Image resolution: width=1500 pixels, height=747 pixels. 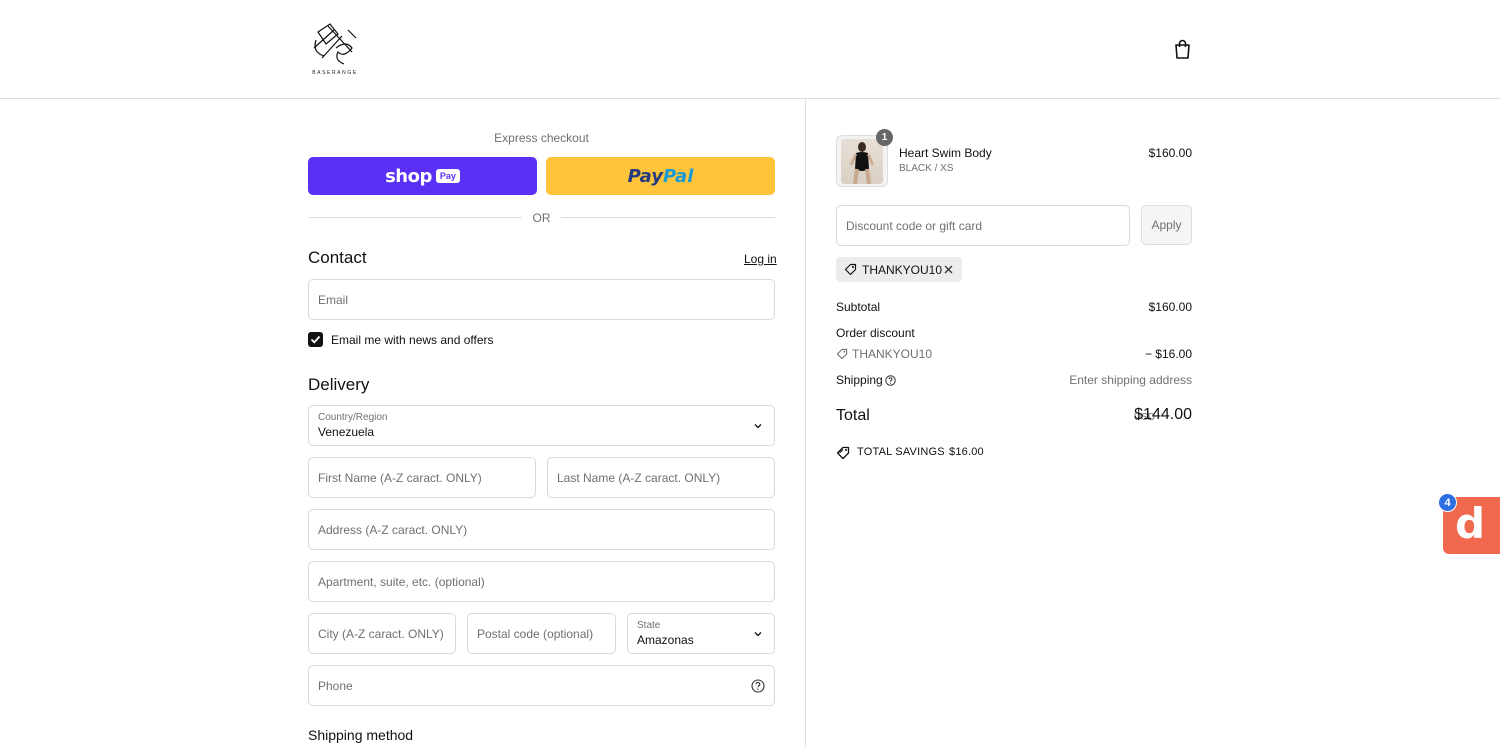 What do you see at coordinates (335, 685) in the screenshot?
I see `phone-placeholder: Phone` at bounding box center [335, 685].